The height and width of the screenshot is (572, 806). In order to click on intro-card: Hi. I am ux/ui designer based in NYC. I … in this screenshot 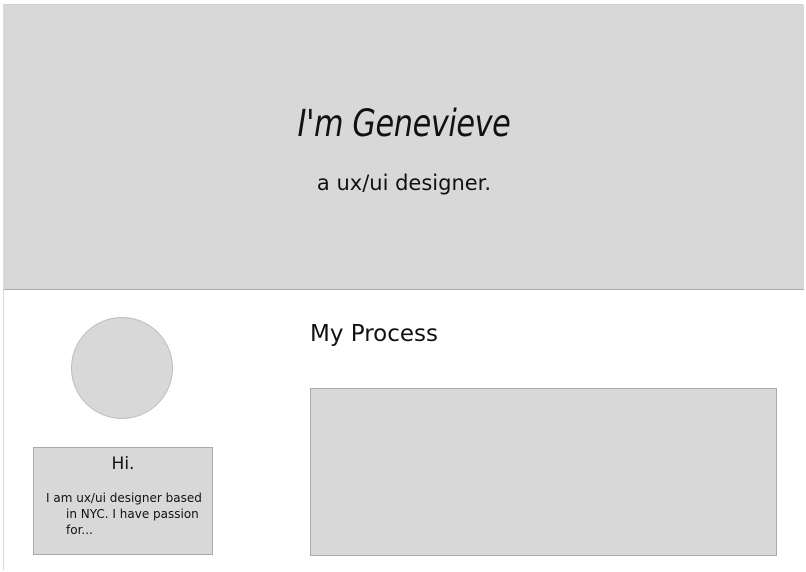, I will do `click(123, 501)`.